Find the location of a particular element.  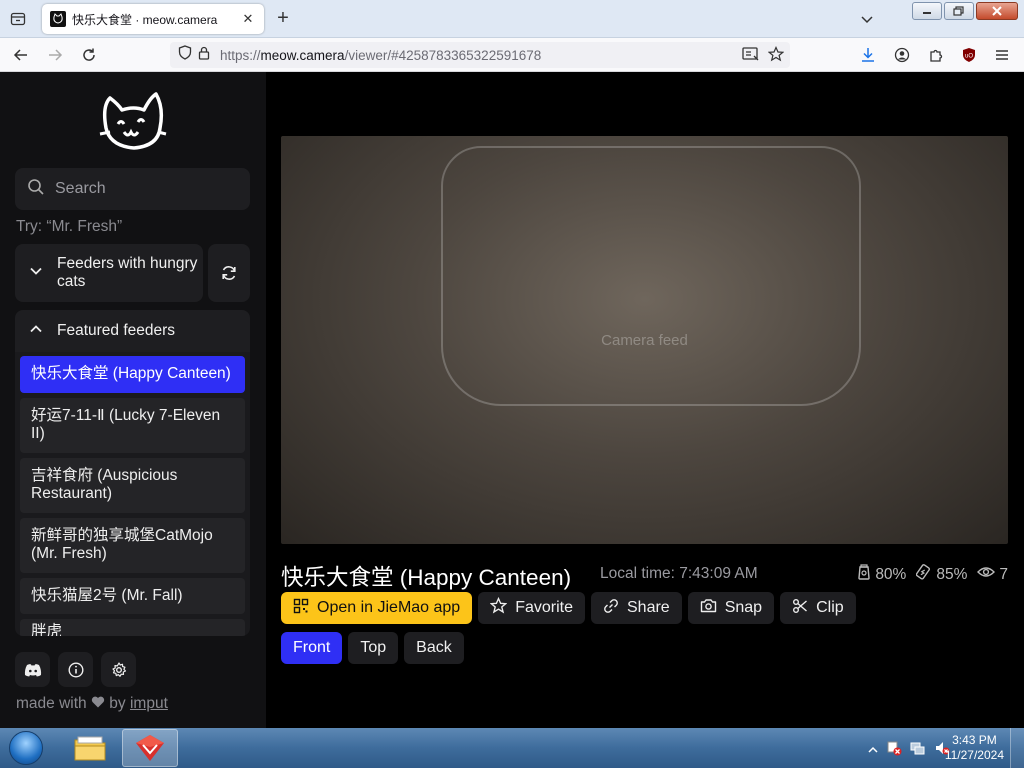

folder-icon is located at coordinates (90, 748).